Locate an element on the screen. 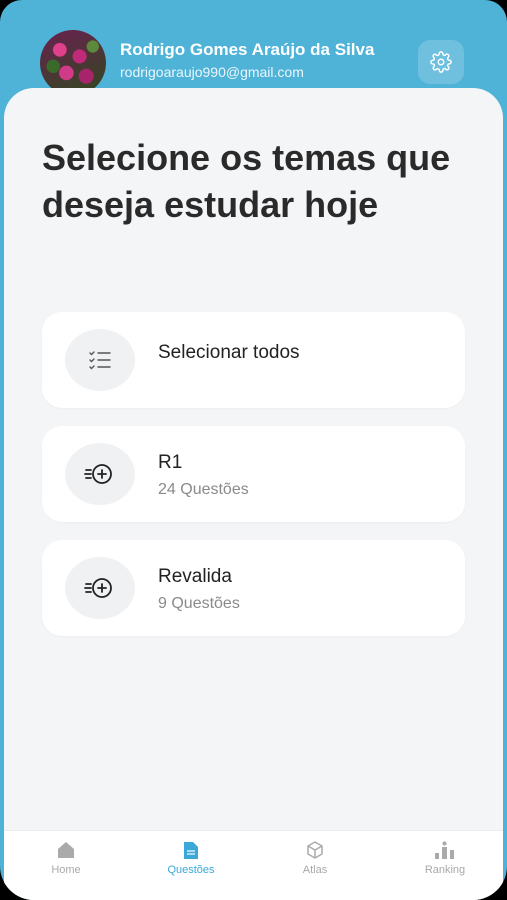 This screenshot has height=900, width=507. gear-icon is located at coordinates (441, 62).